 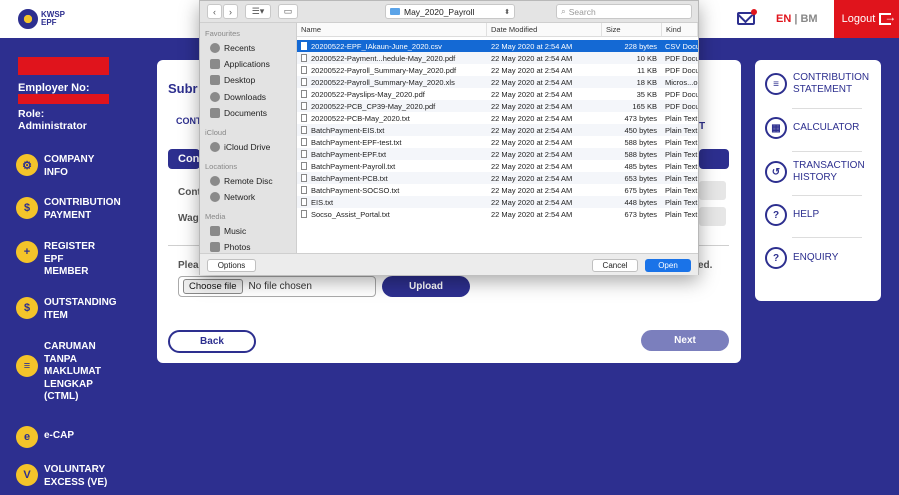 I want to click on file-size-text: 228 bytes, so click(x=640, y=46).